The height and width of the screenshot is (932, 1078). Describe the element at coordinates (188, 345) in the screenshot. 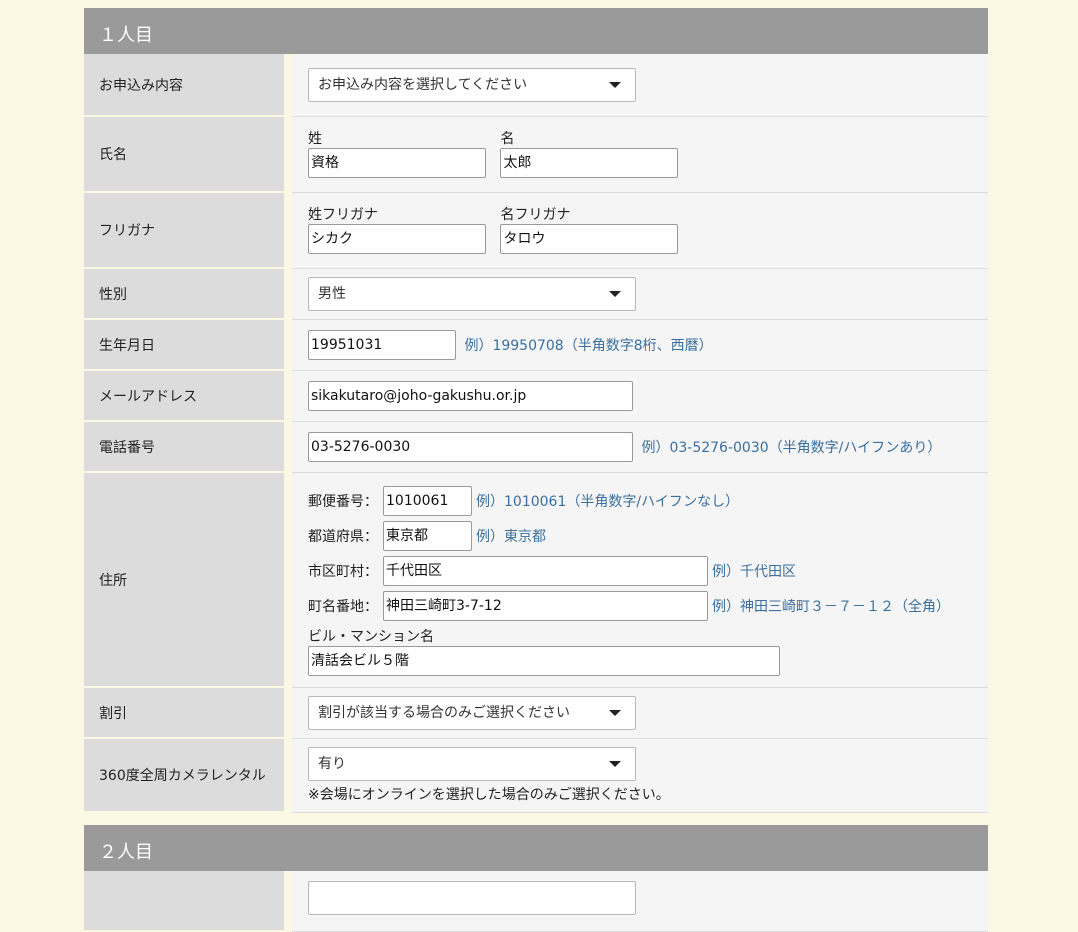

I see `birthday-label: 生年月日` at that location.